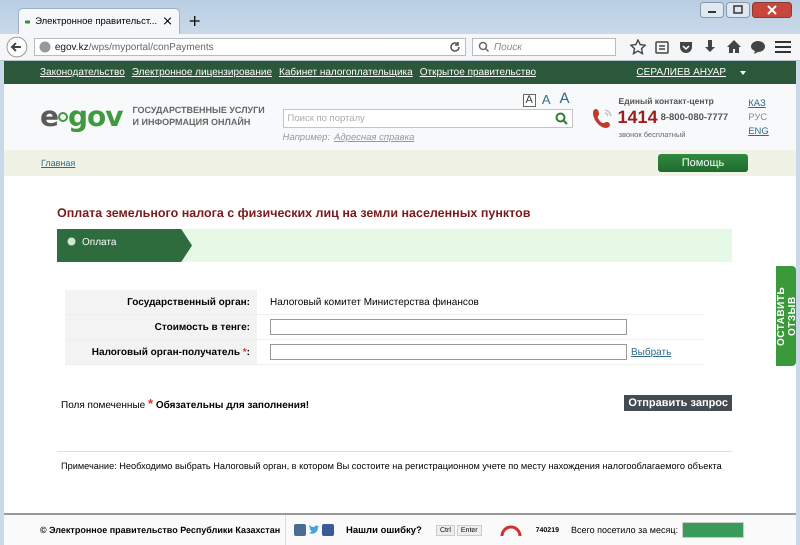 The width and height of the screenshot is (800, 545). I want to click on visits-counter-widget, so click(713, 530).